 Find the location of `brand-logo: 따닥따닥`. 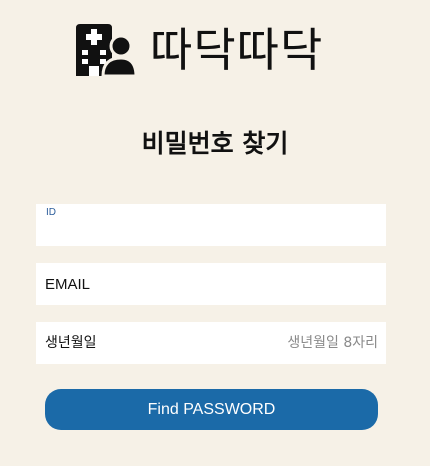

brand-logo: 따닥따닥 is located at coordinates (197, 50).